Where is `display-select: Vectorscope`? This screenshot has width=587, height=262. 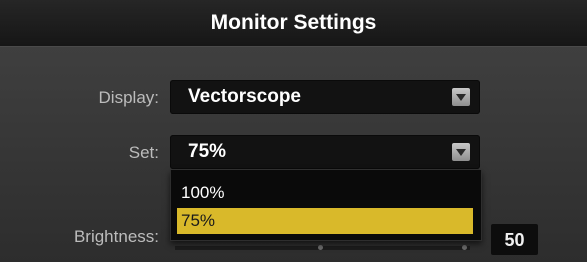
display-select: Vectorscope is located at coordinates (325, 97).